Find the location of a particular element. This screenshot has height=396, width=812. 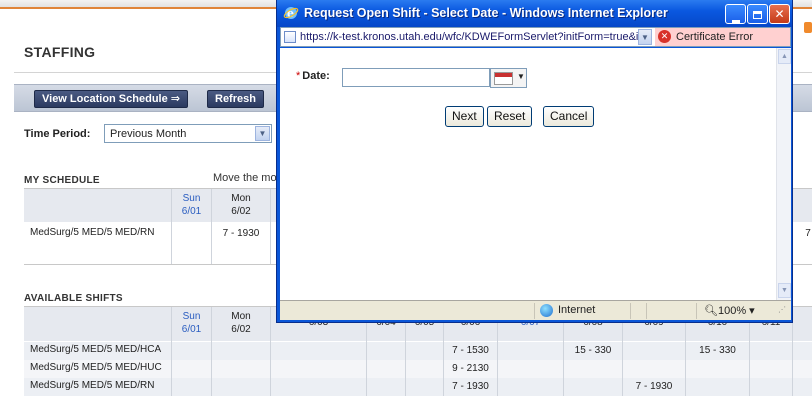

maximize-icon is located at coordinates (757, 15).